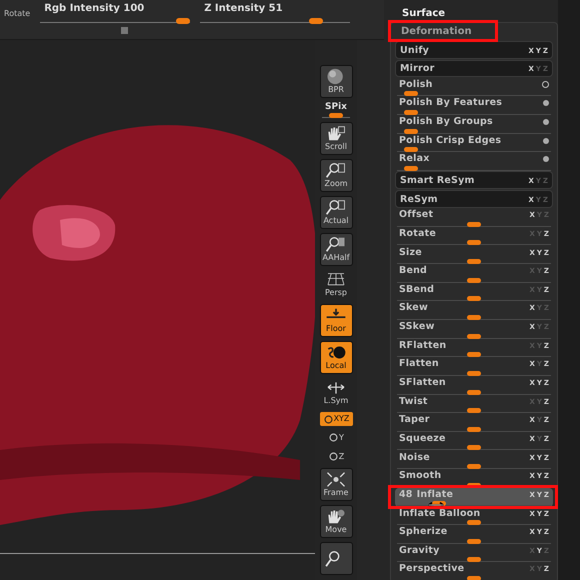 The width and height of the screenshot is (580, 580). Describe the element at coordinates (474, 87) in the screenshot. I see `deformation-toggle: Polish` at that location.